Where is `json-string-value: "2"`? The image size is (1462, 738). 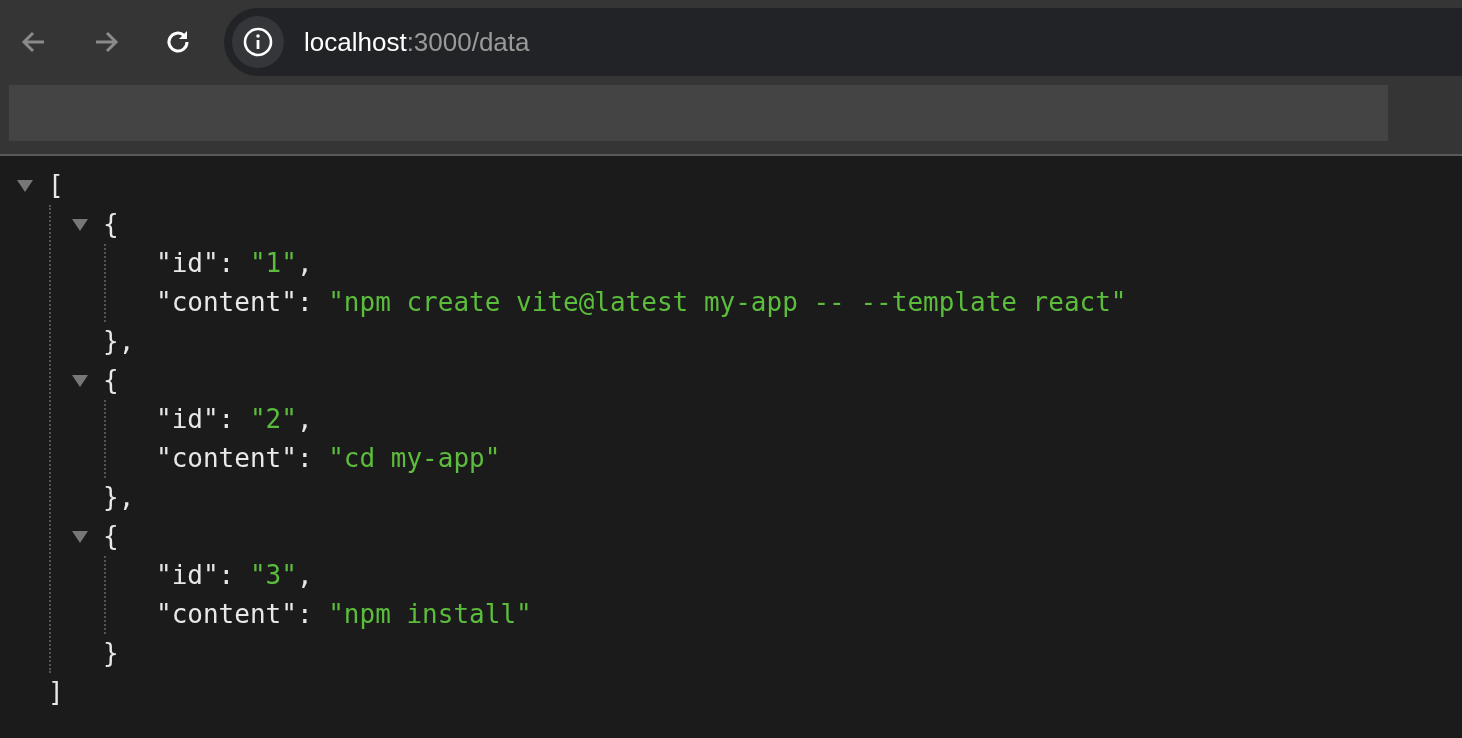 json-string-value: "2" is located at coordinates (273, 419).